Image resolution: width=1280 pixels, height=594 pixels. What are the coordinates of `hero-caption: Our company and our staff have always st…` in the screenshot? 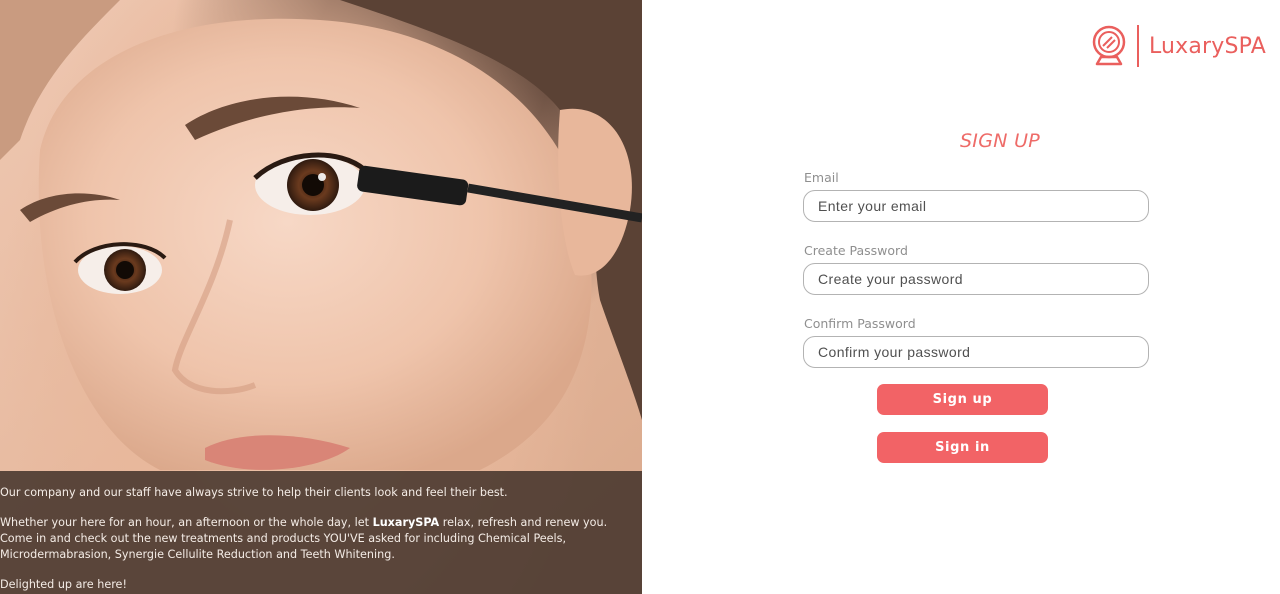 It's located at (321, 532).